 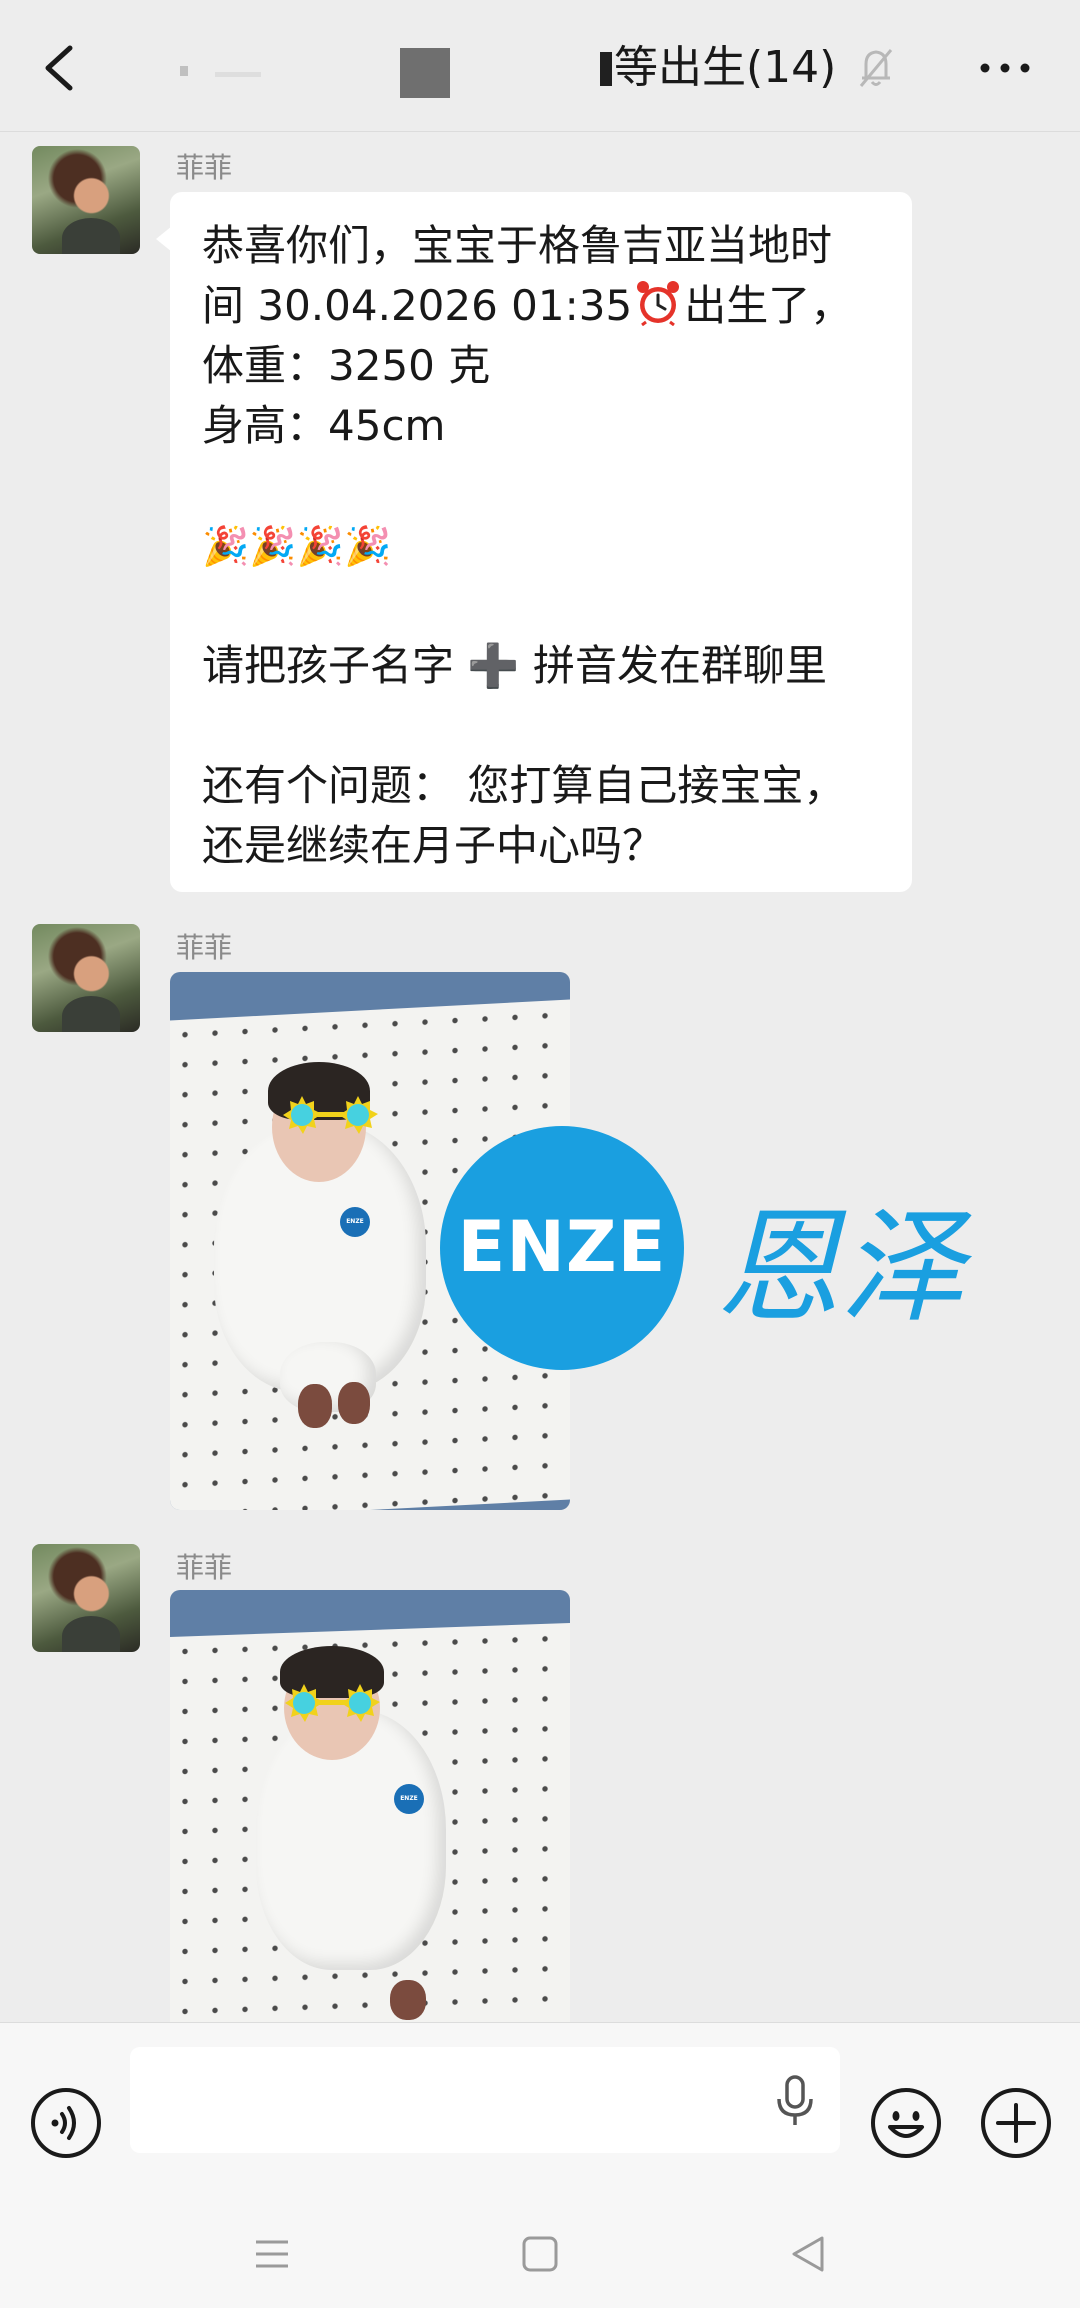 I want to click on message-line: 请把孩子名字 ➕ 拼音发在群聊里, so click(x=514, y=665).